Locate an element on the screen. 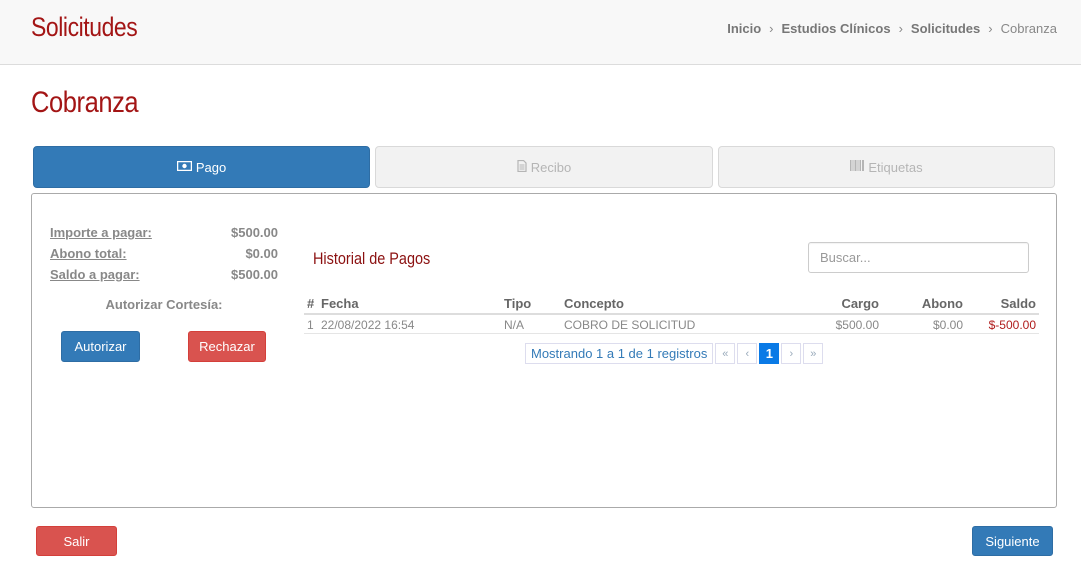 Image resolution: width=1081 pixels, height=572 pixels. prev-page-button: ‹ is located at coordinates (747, 353).